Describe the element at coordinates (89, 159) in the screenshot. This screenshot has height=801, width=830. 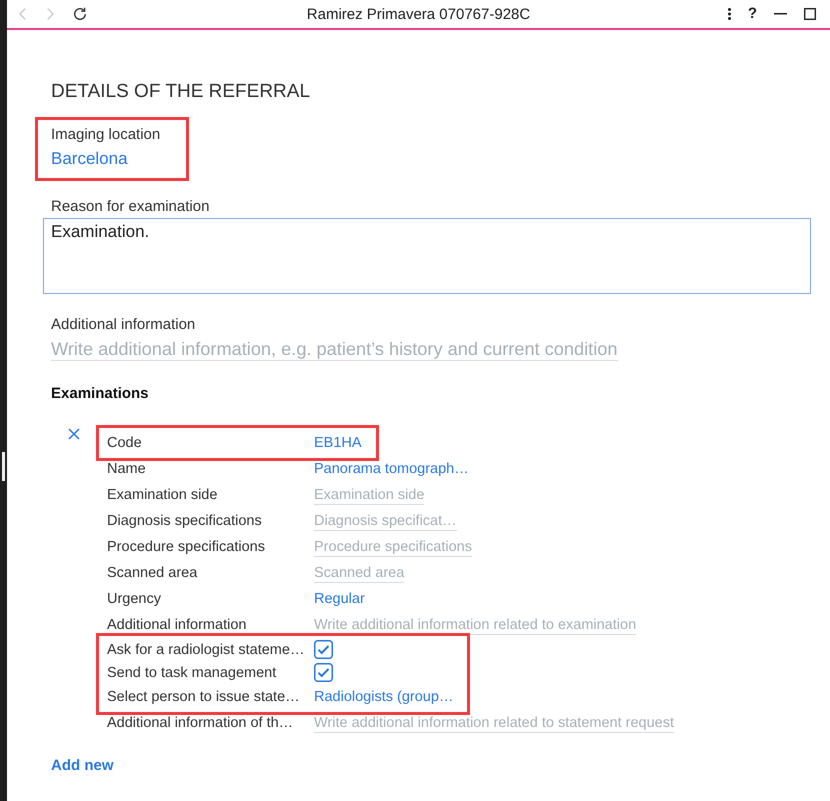
I see `location-link: Barcelona` at that location.